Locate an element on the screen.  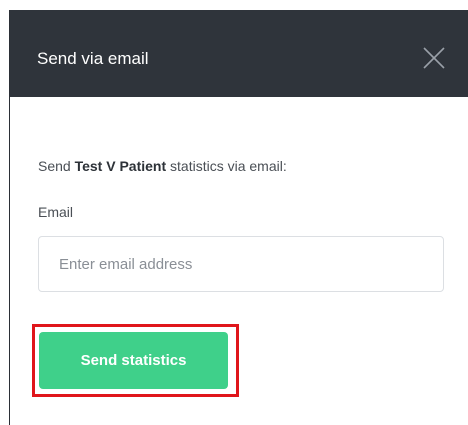
close-button is located at coordinates (434, 58).